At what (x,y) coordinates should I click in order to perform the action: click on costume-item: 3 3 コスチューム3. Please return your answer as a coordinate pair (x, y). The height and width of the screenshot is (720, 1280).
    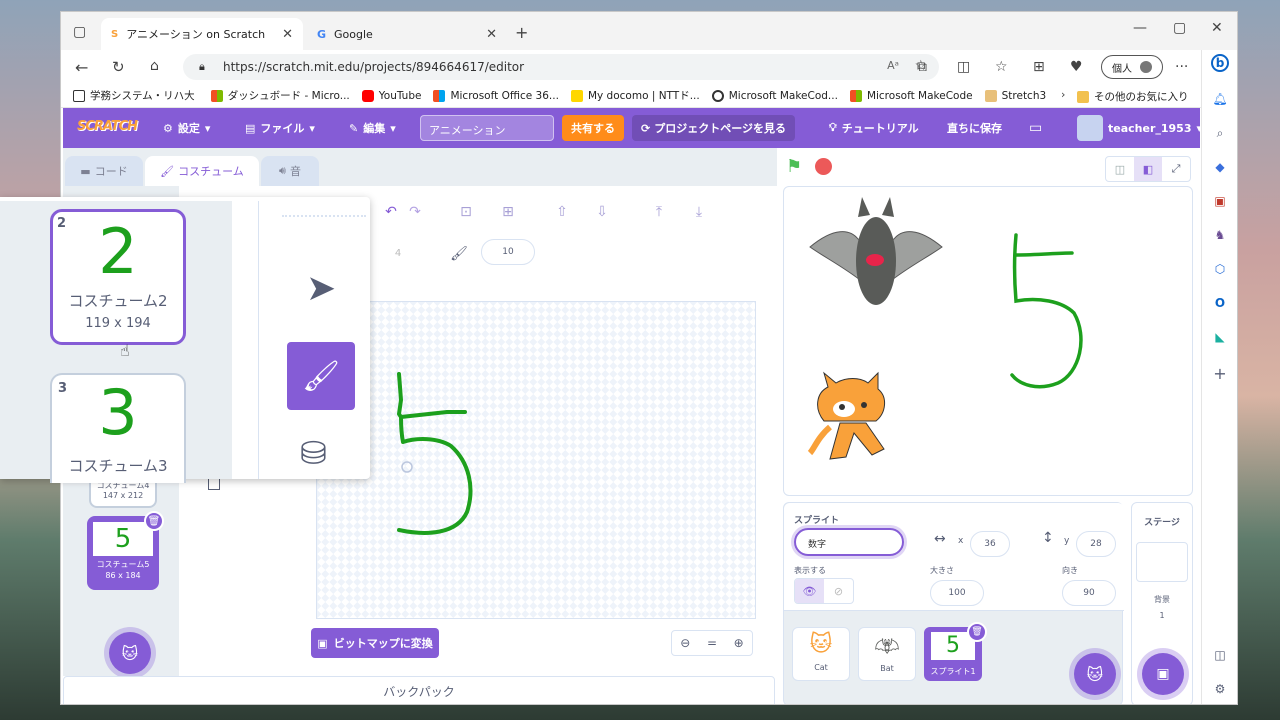
    Looking at the image, I should click on (118, 428).